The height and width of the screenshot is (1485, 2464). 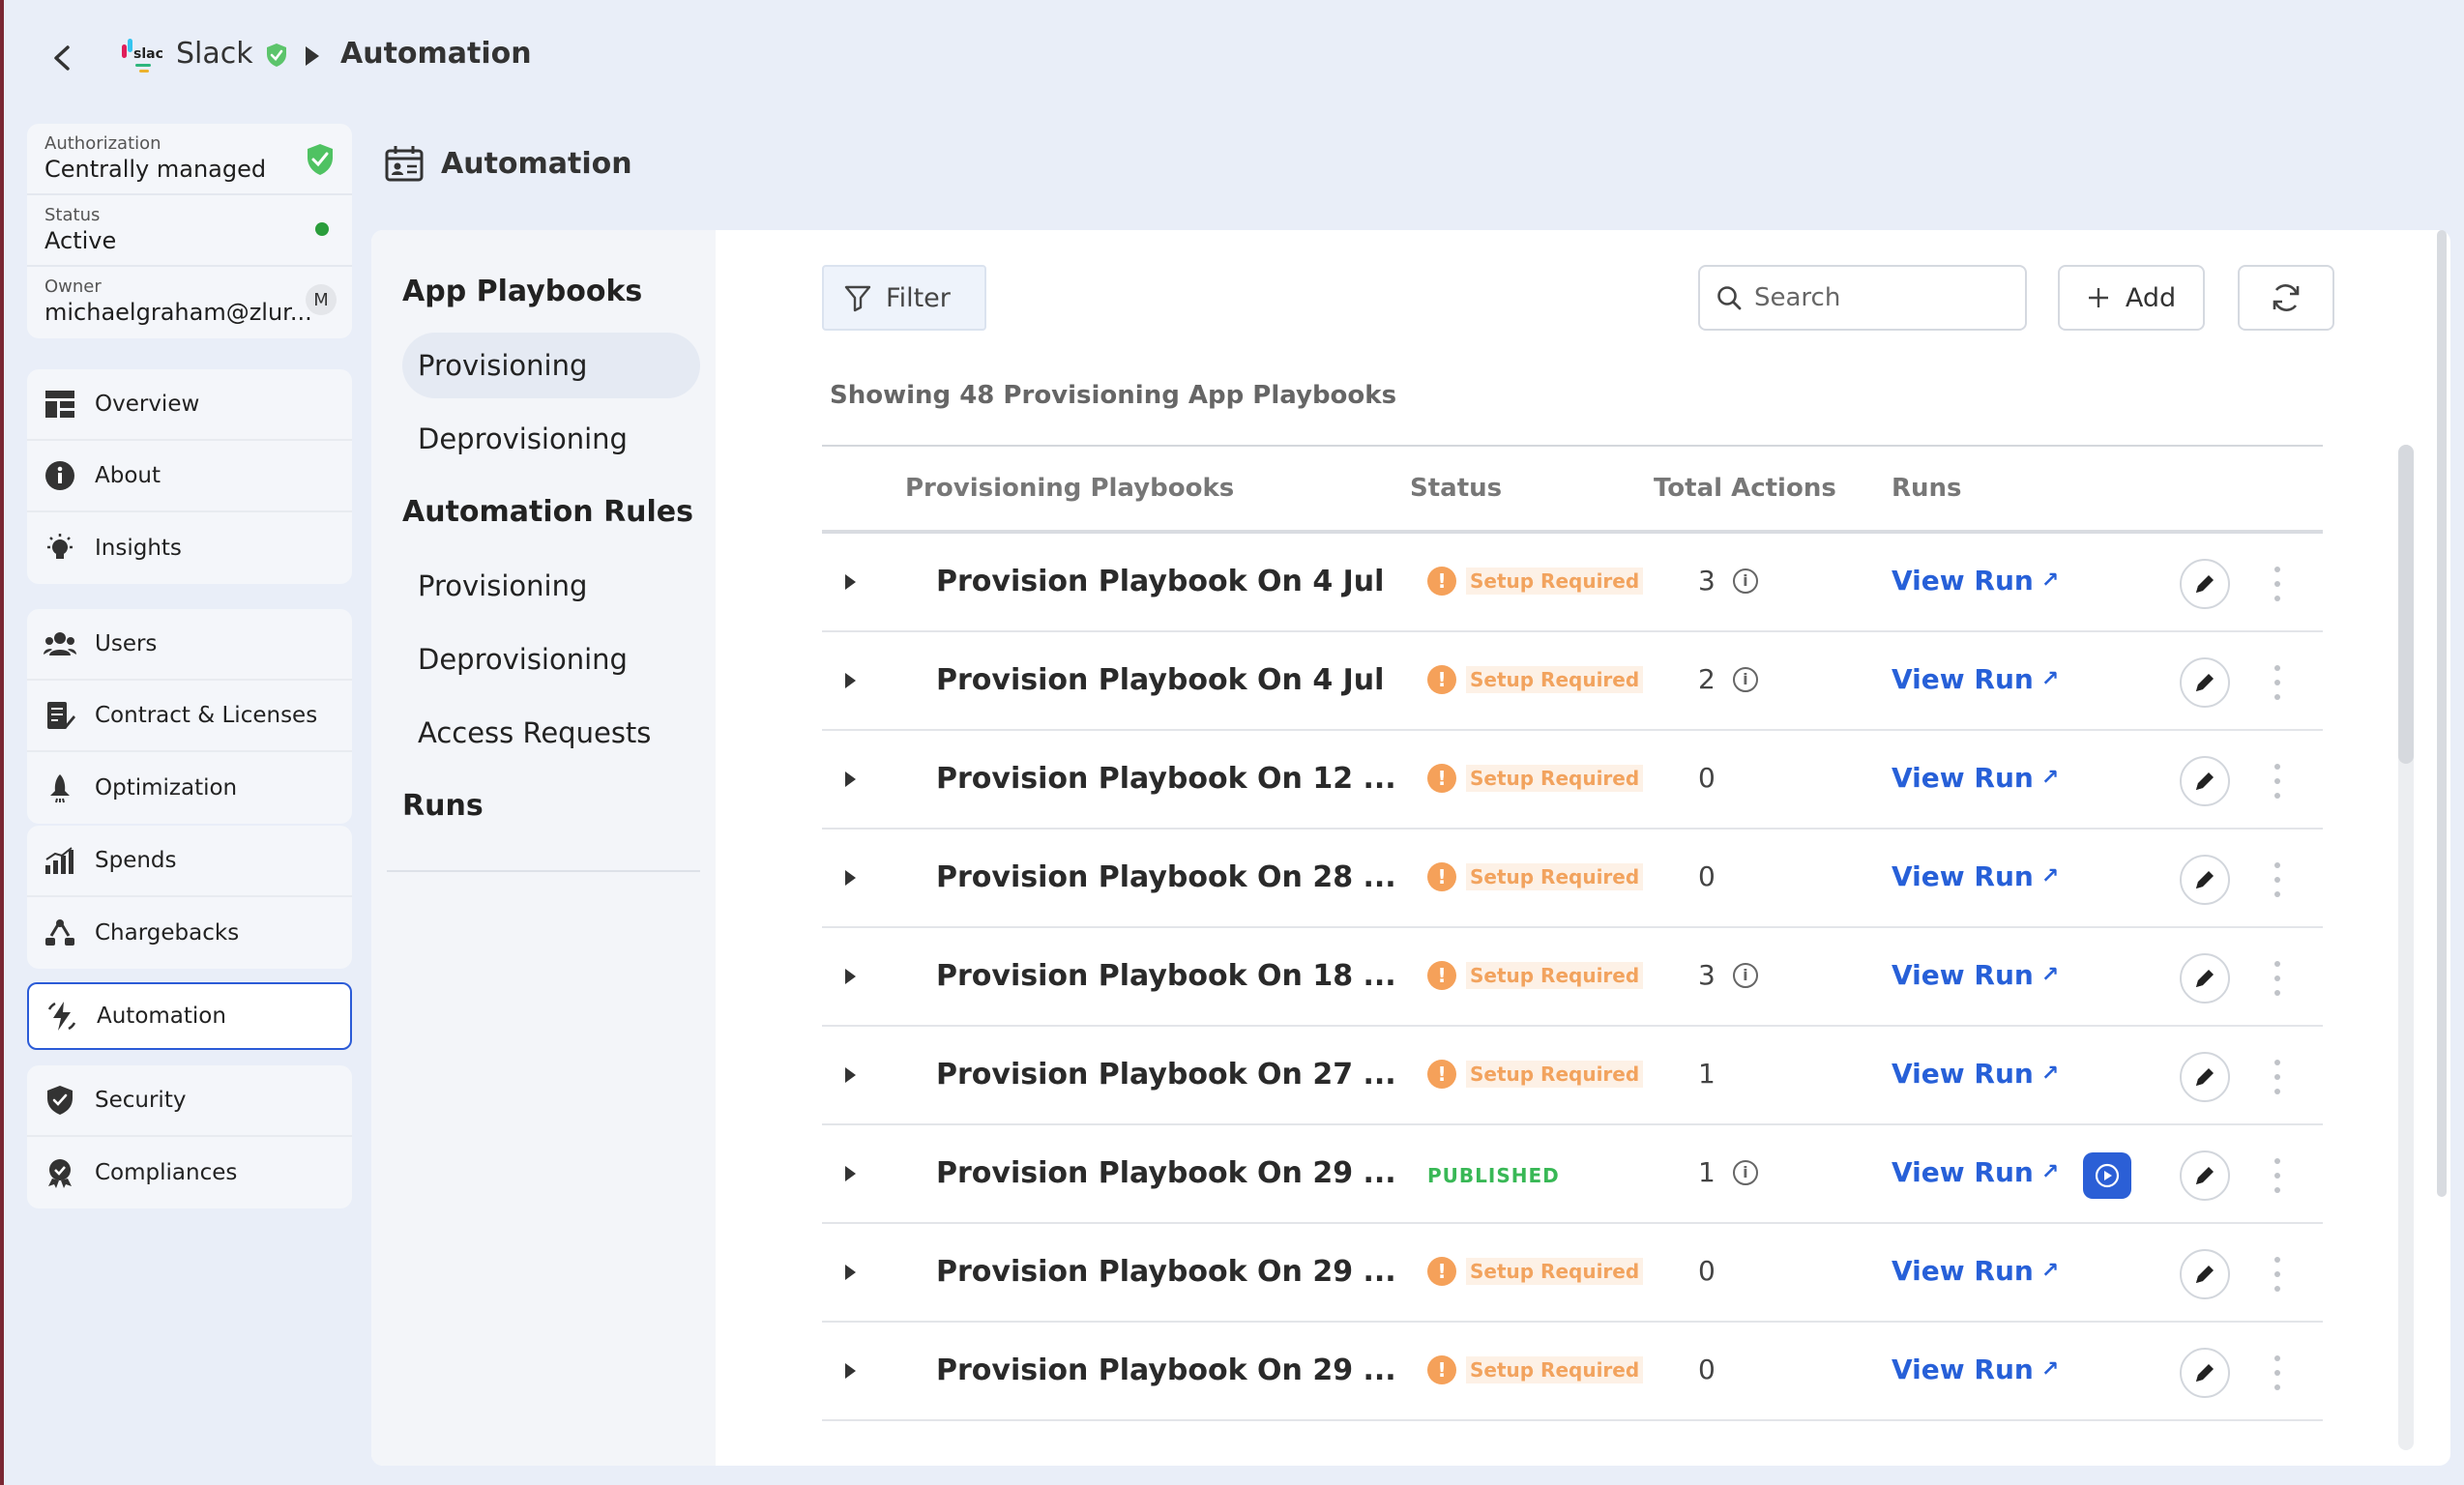 I want to click on search-input, so click(x=1884, y=297).